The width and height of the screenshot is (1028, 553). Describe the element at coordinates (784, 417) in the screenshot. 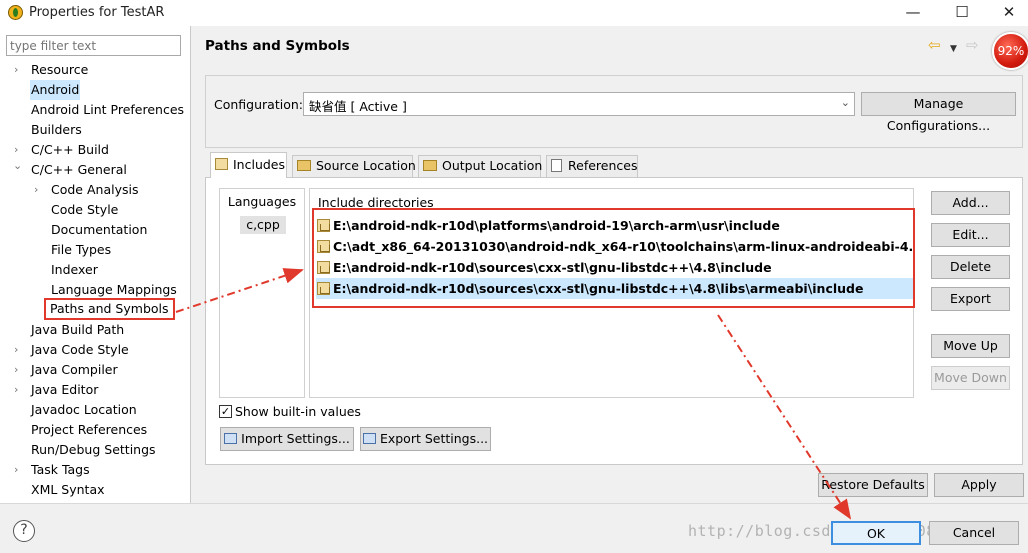

I see `arrow-to-ok` at that location.